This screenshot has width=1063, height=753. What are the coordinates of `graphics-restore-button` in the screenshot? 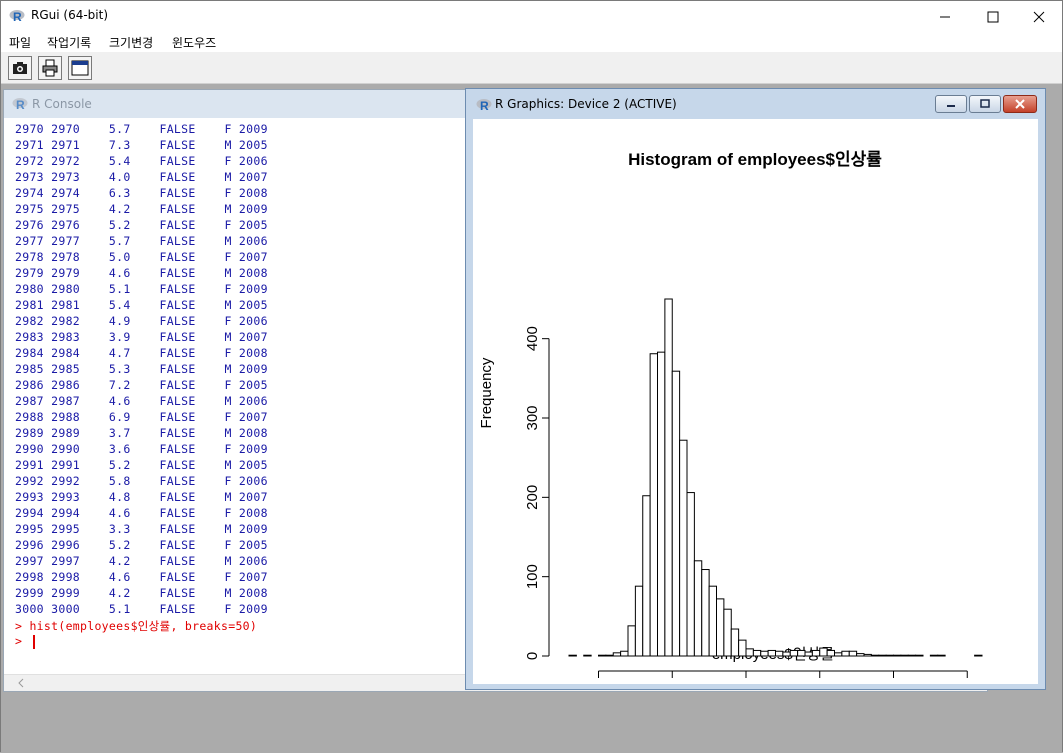 It's located at (985, 104).